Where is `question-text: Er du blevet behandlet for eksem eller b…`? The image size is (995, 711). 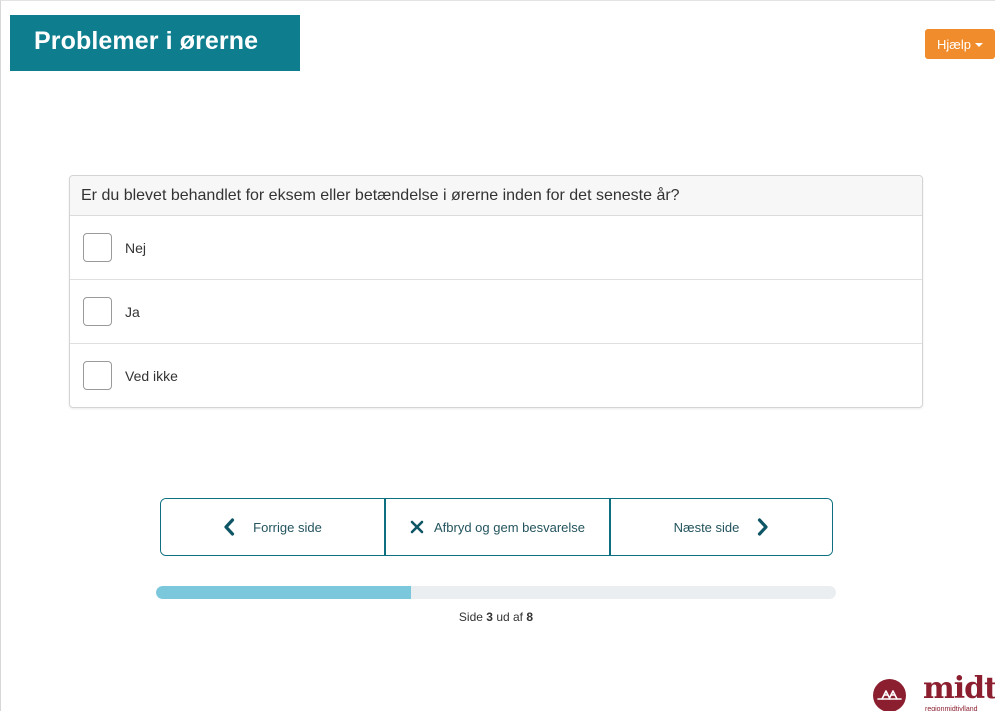
question-text: Er du blevet behandlet for eksem eller b… is located at coordinates (496, 196).